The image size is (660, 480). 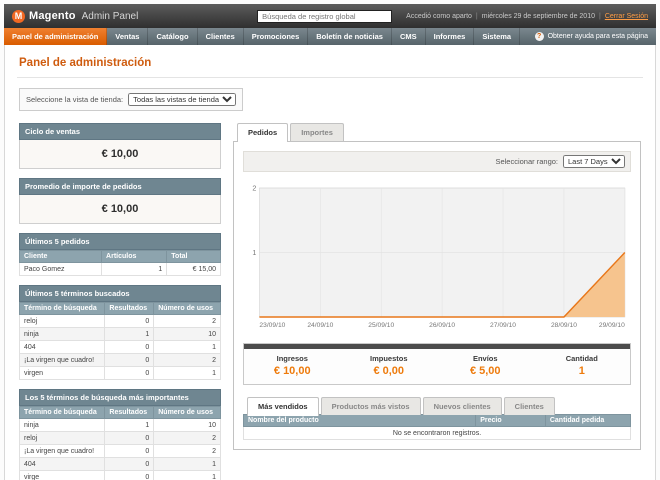 What do you see at coordinates (128, 36) in the screenshot?
I see `nav-item-ventas: Ventas` at bounding box center [128, 36].